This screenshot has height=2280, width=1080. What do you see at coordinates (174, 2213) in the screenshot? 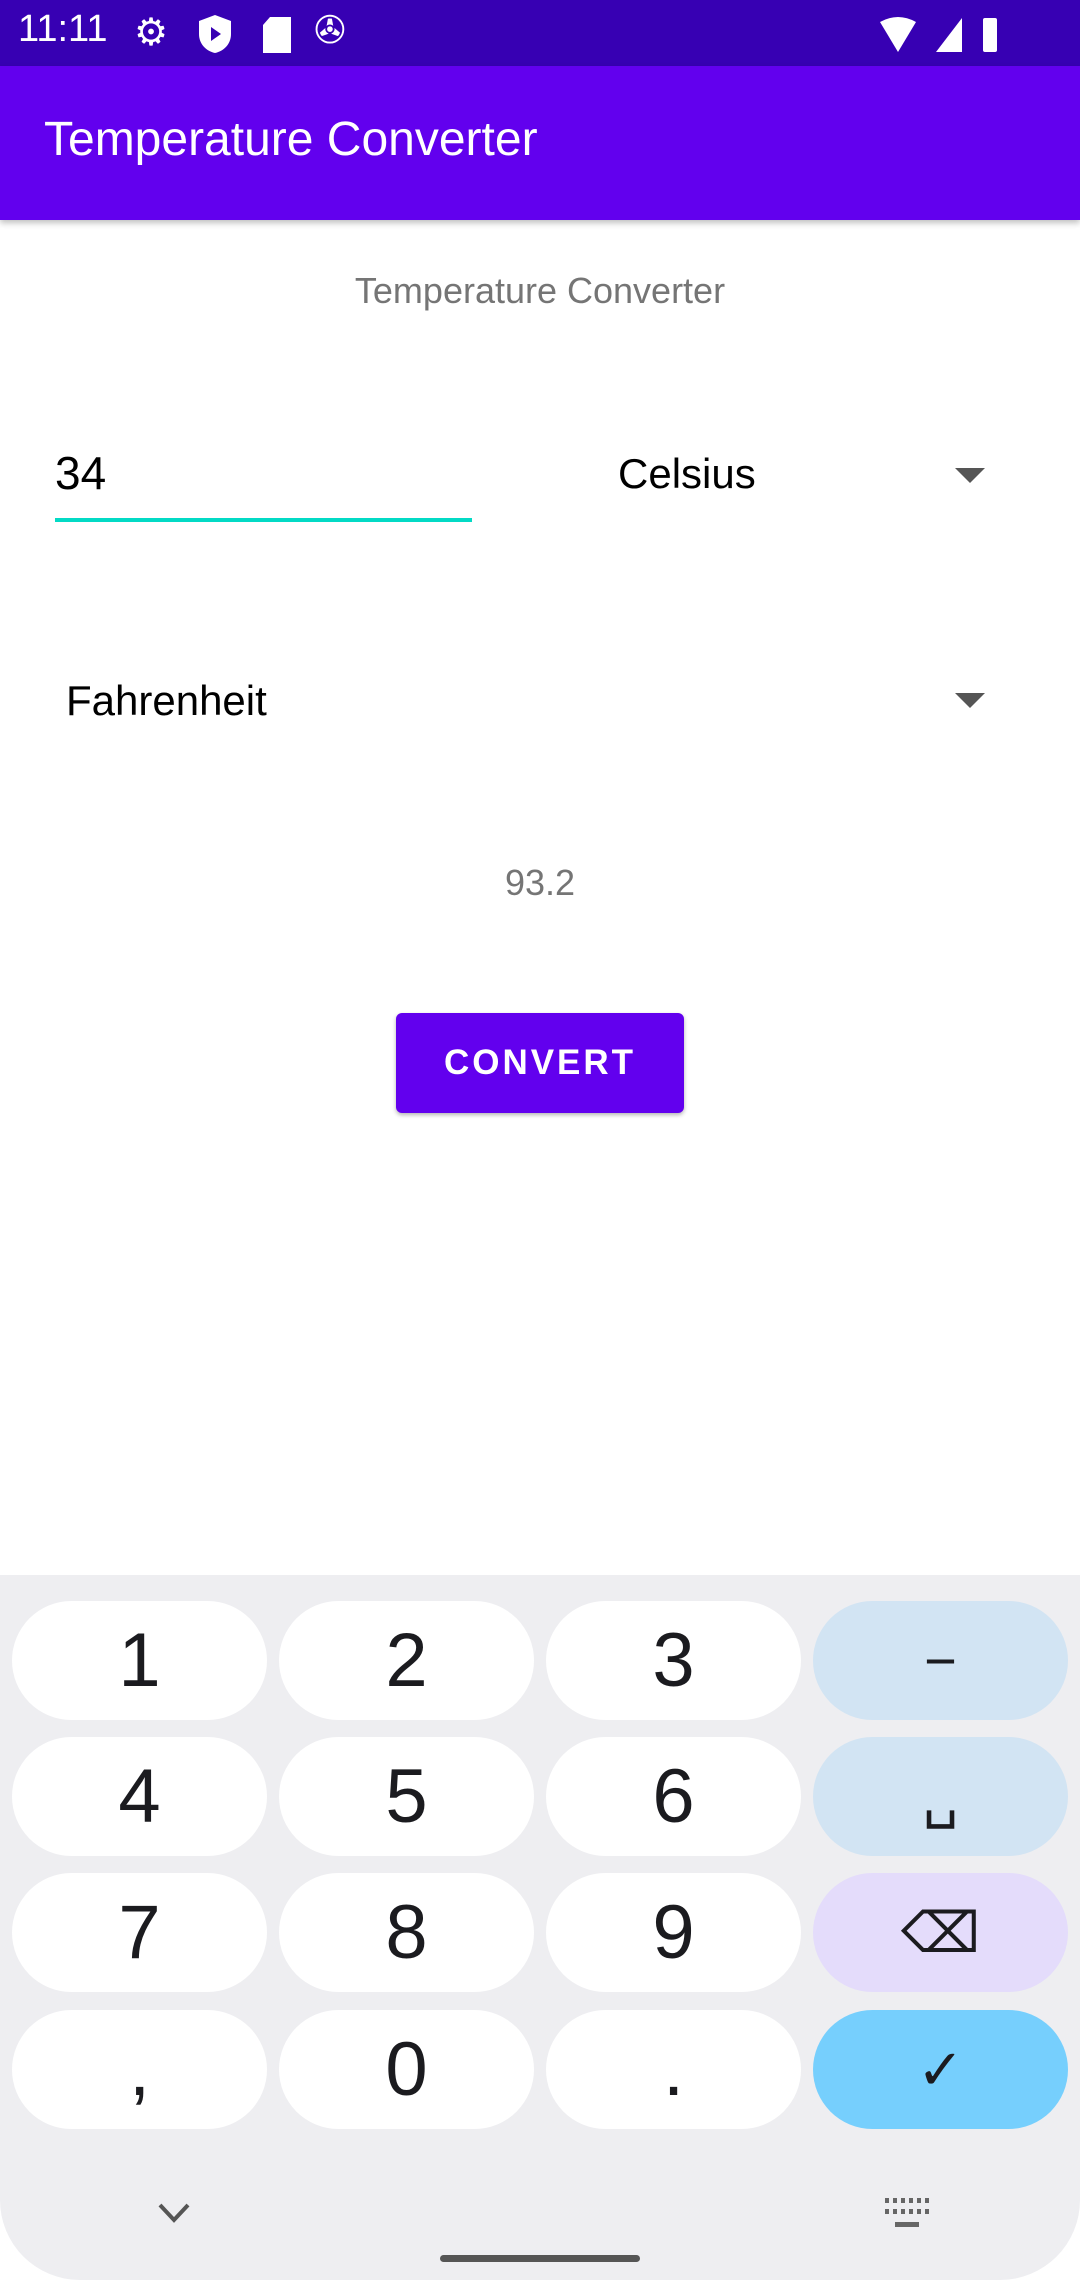
I see `hide-keyboard-icon` at bounding box center [174, 2213].